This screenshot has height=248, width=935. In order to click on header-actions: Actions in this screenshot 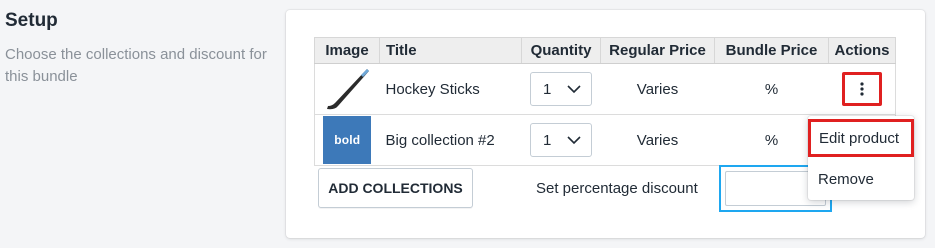, I will do `click(862, 50)`.